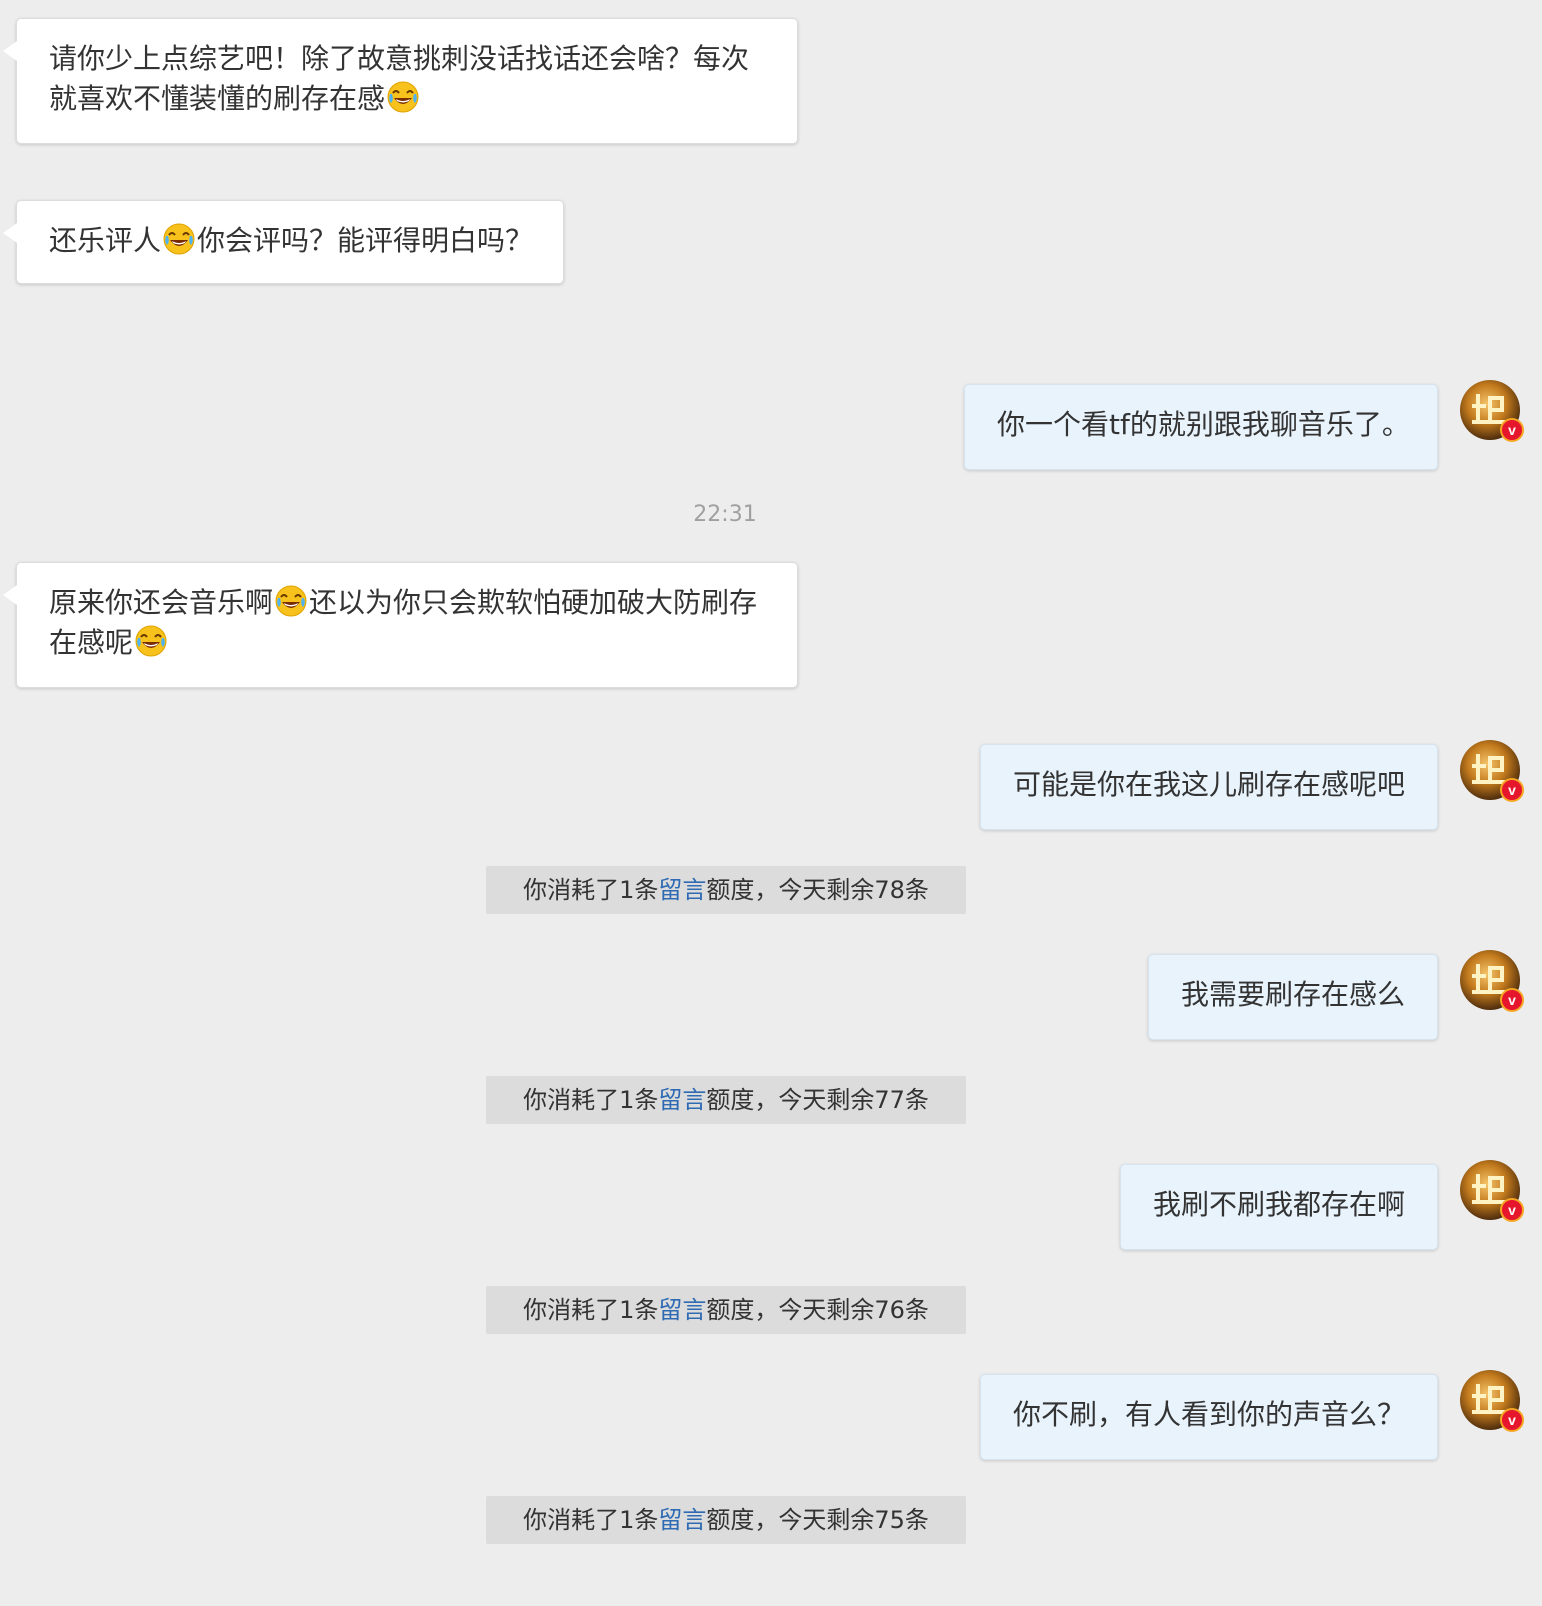 The image size is (1542, 1606). What do you see at coordinates (1279, 1204) in the screenshot?
I see `message-text: 我刷不刷我都存在啊` at bounding box center [1279, 1204].